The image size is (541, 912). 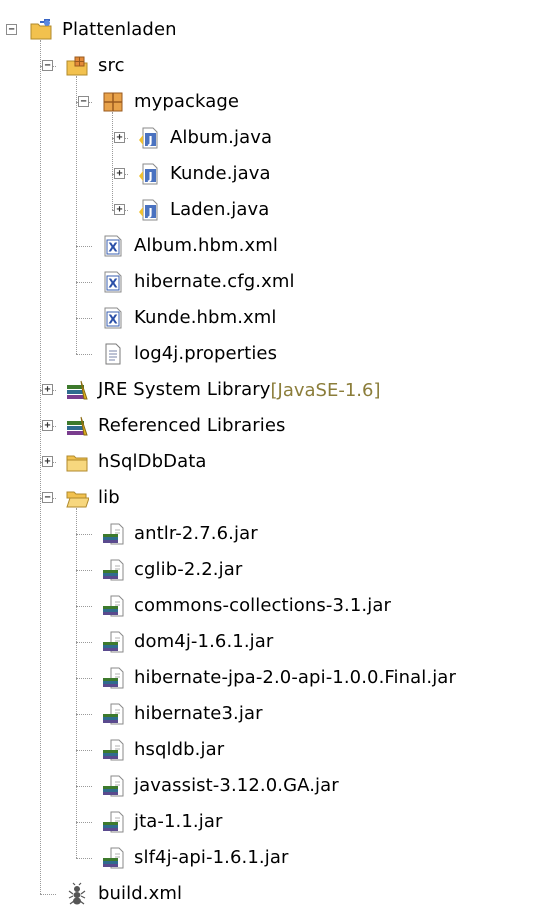 What do you see at coordinates (211, 857) in the screenshot?
I see `tree-item-label: slf4j-api-1.6.1.jar` at bounding box center [211, 857].